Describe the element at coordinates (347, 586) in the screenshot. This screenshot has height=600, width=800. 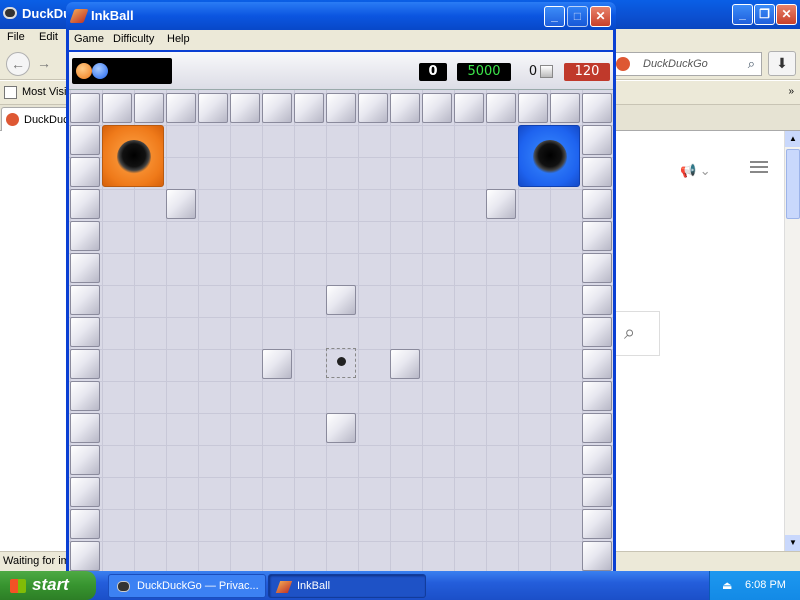
I see `taskbar-item-inkball: InkBall` at that location.